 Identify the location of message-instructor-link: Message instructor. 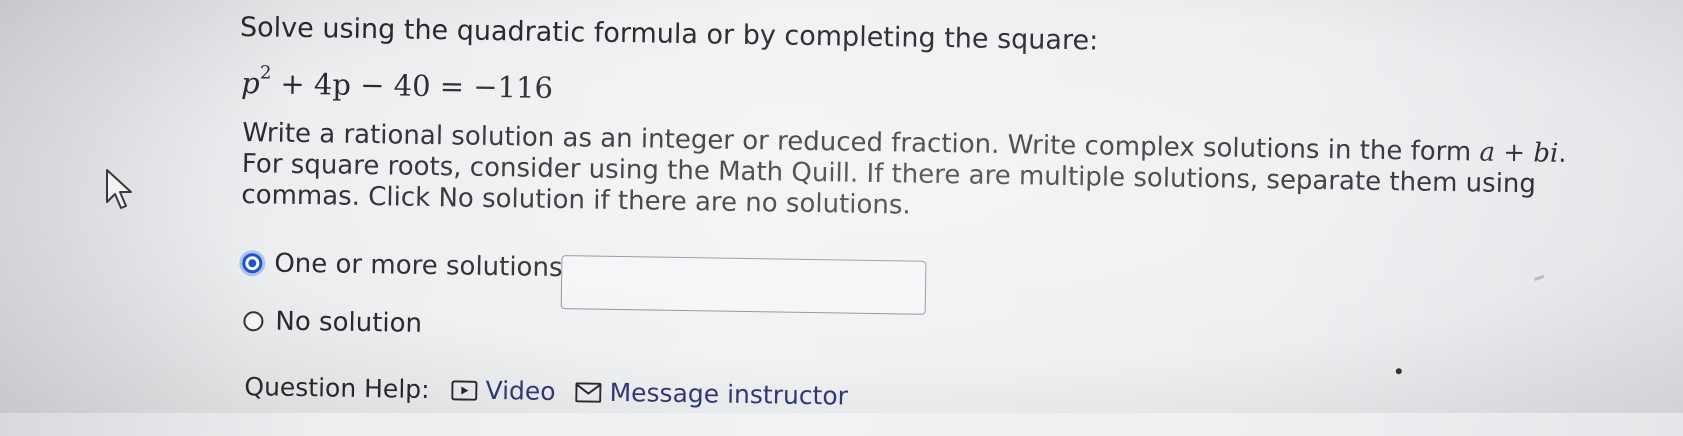
(712, 394).